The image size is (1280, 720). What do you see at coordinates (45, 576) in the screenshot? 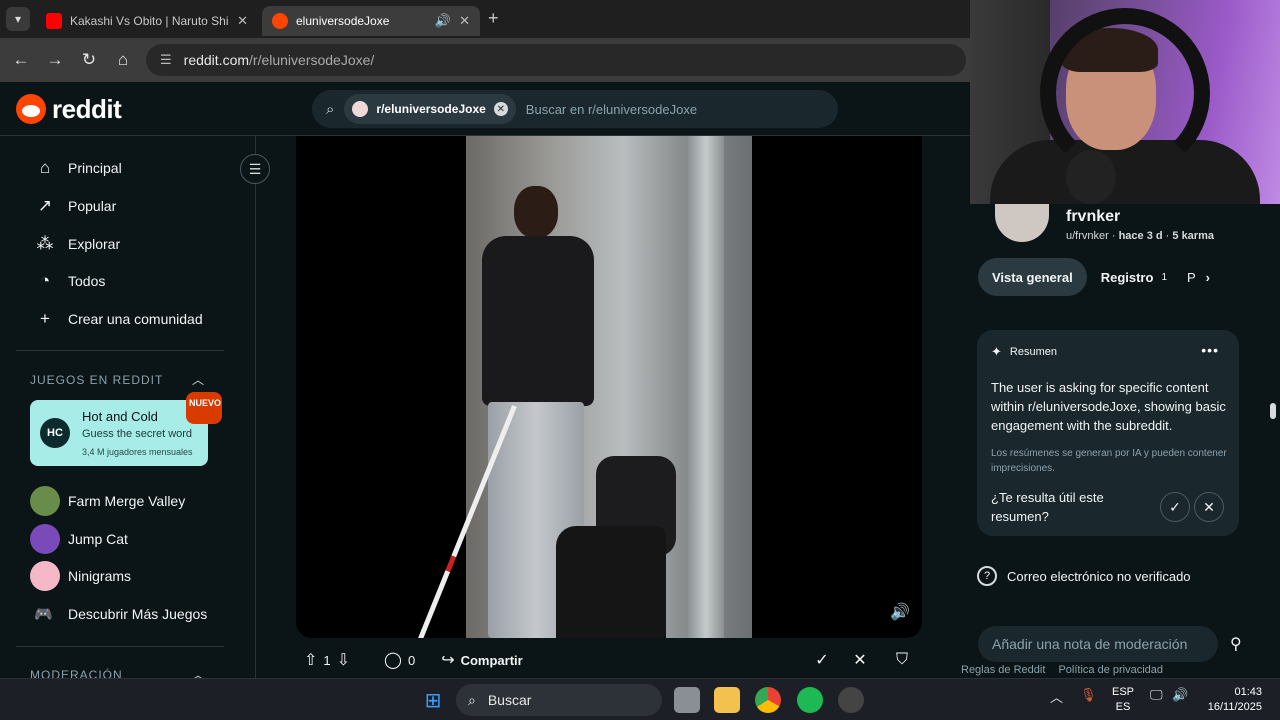
I see `ninigrams-icon` at bounding box center [45, 576].